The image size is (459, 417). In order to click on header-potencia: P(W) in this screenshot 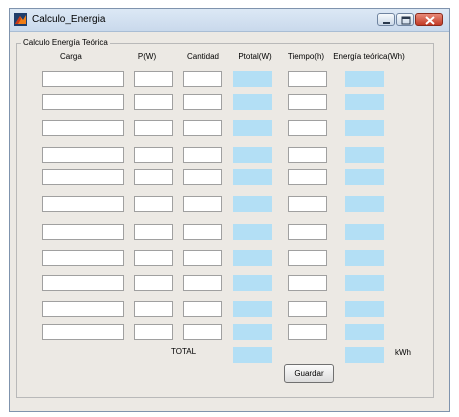, I will do `click(147, 56)`.